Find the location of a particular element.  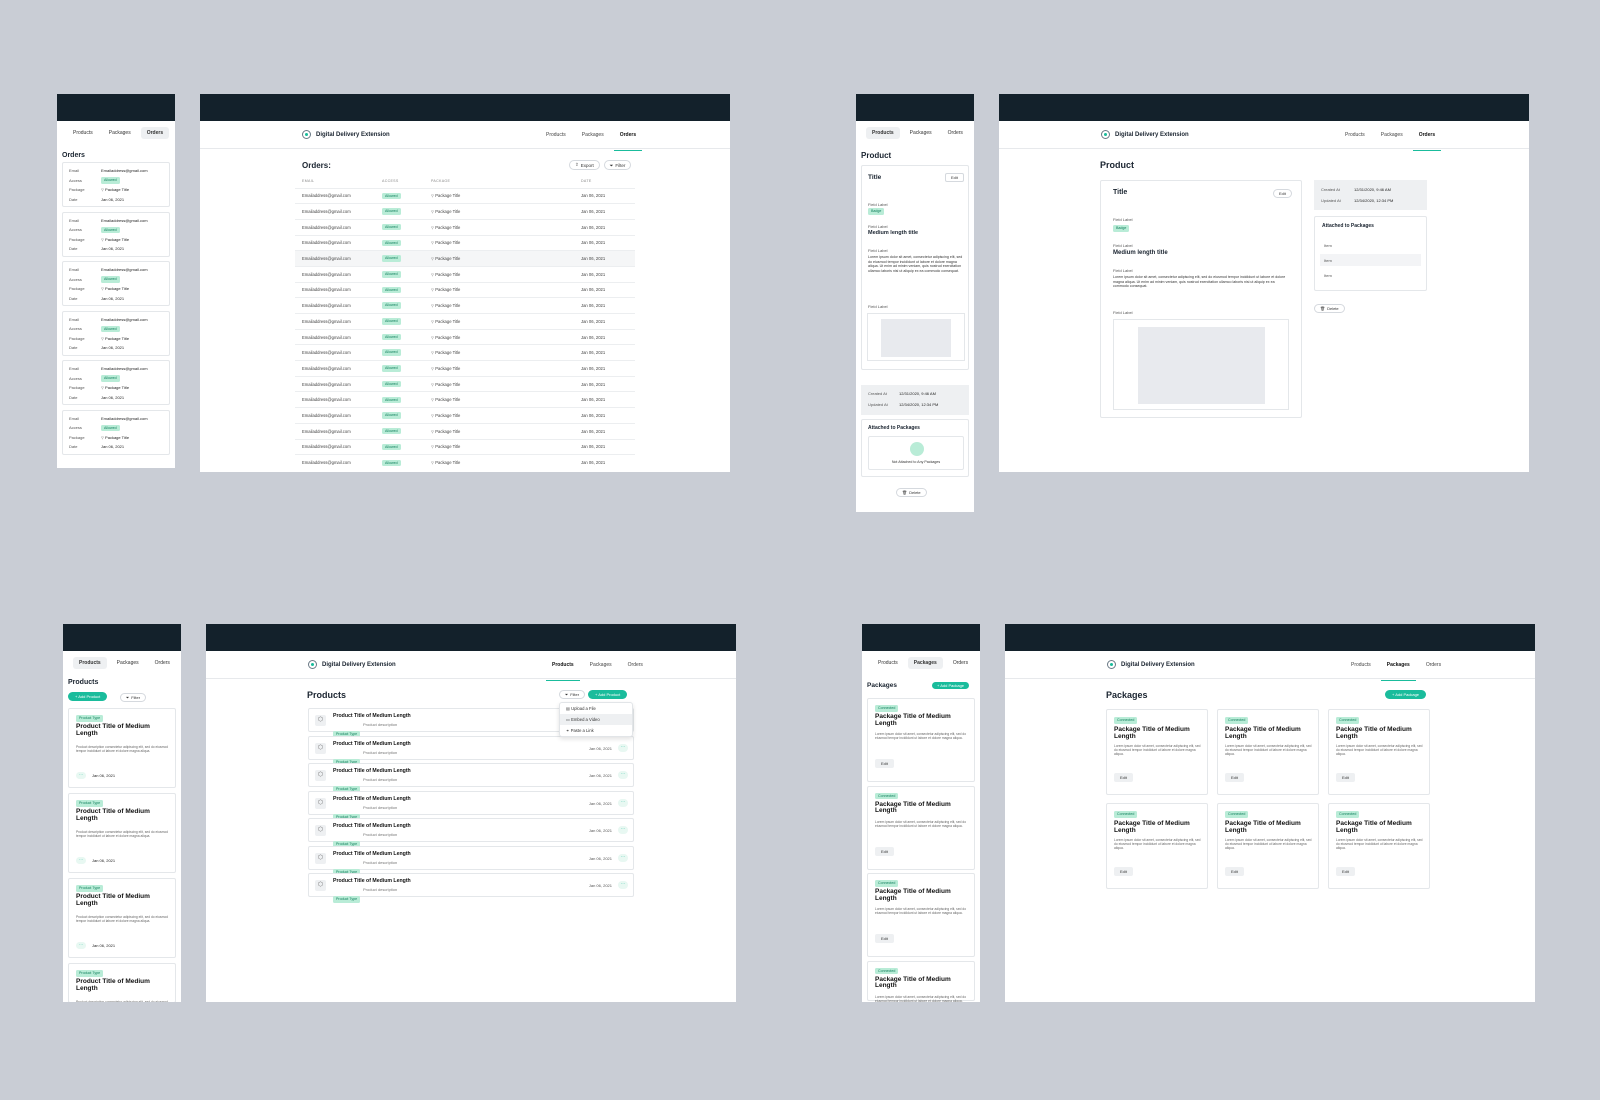

menu-item-upload: ▤ Upload a File is located at coordinates (596, 708).